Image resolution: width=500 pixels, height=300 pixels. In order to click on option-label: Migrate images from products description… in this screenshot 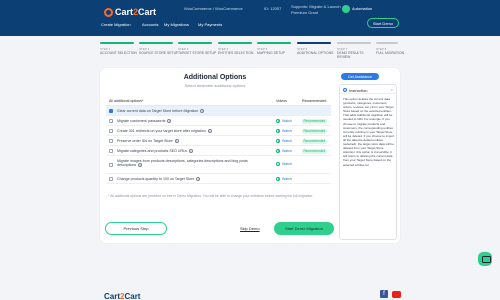, I will do `click(182, 163)`.